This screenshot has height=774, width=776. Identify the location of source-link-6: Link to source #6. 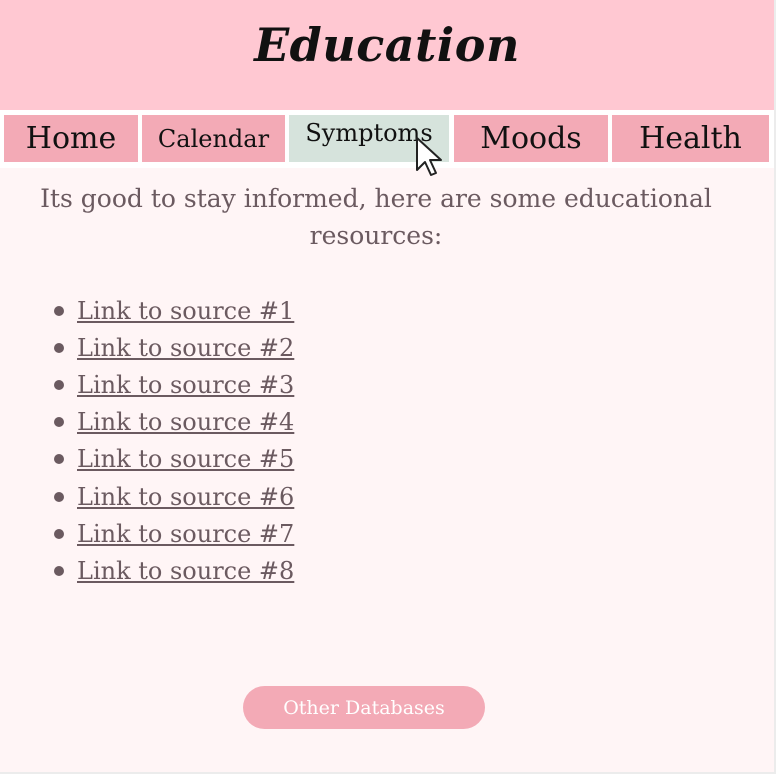
(185, 497).